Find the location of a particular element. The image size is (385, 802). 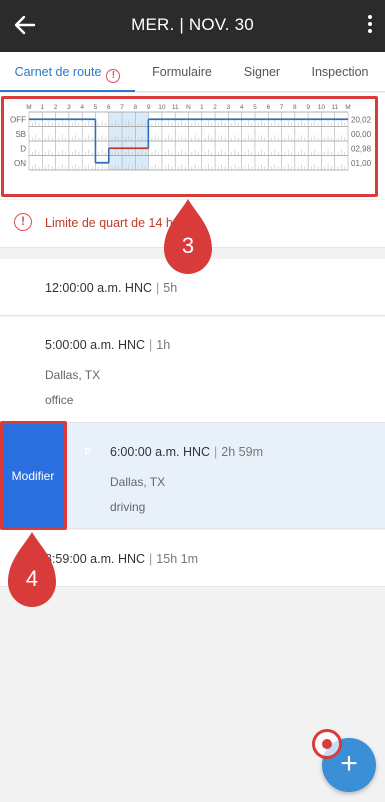

marker-pin-3: 3 is located at coordinates (188, 237).